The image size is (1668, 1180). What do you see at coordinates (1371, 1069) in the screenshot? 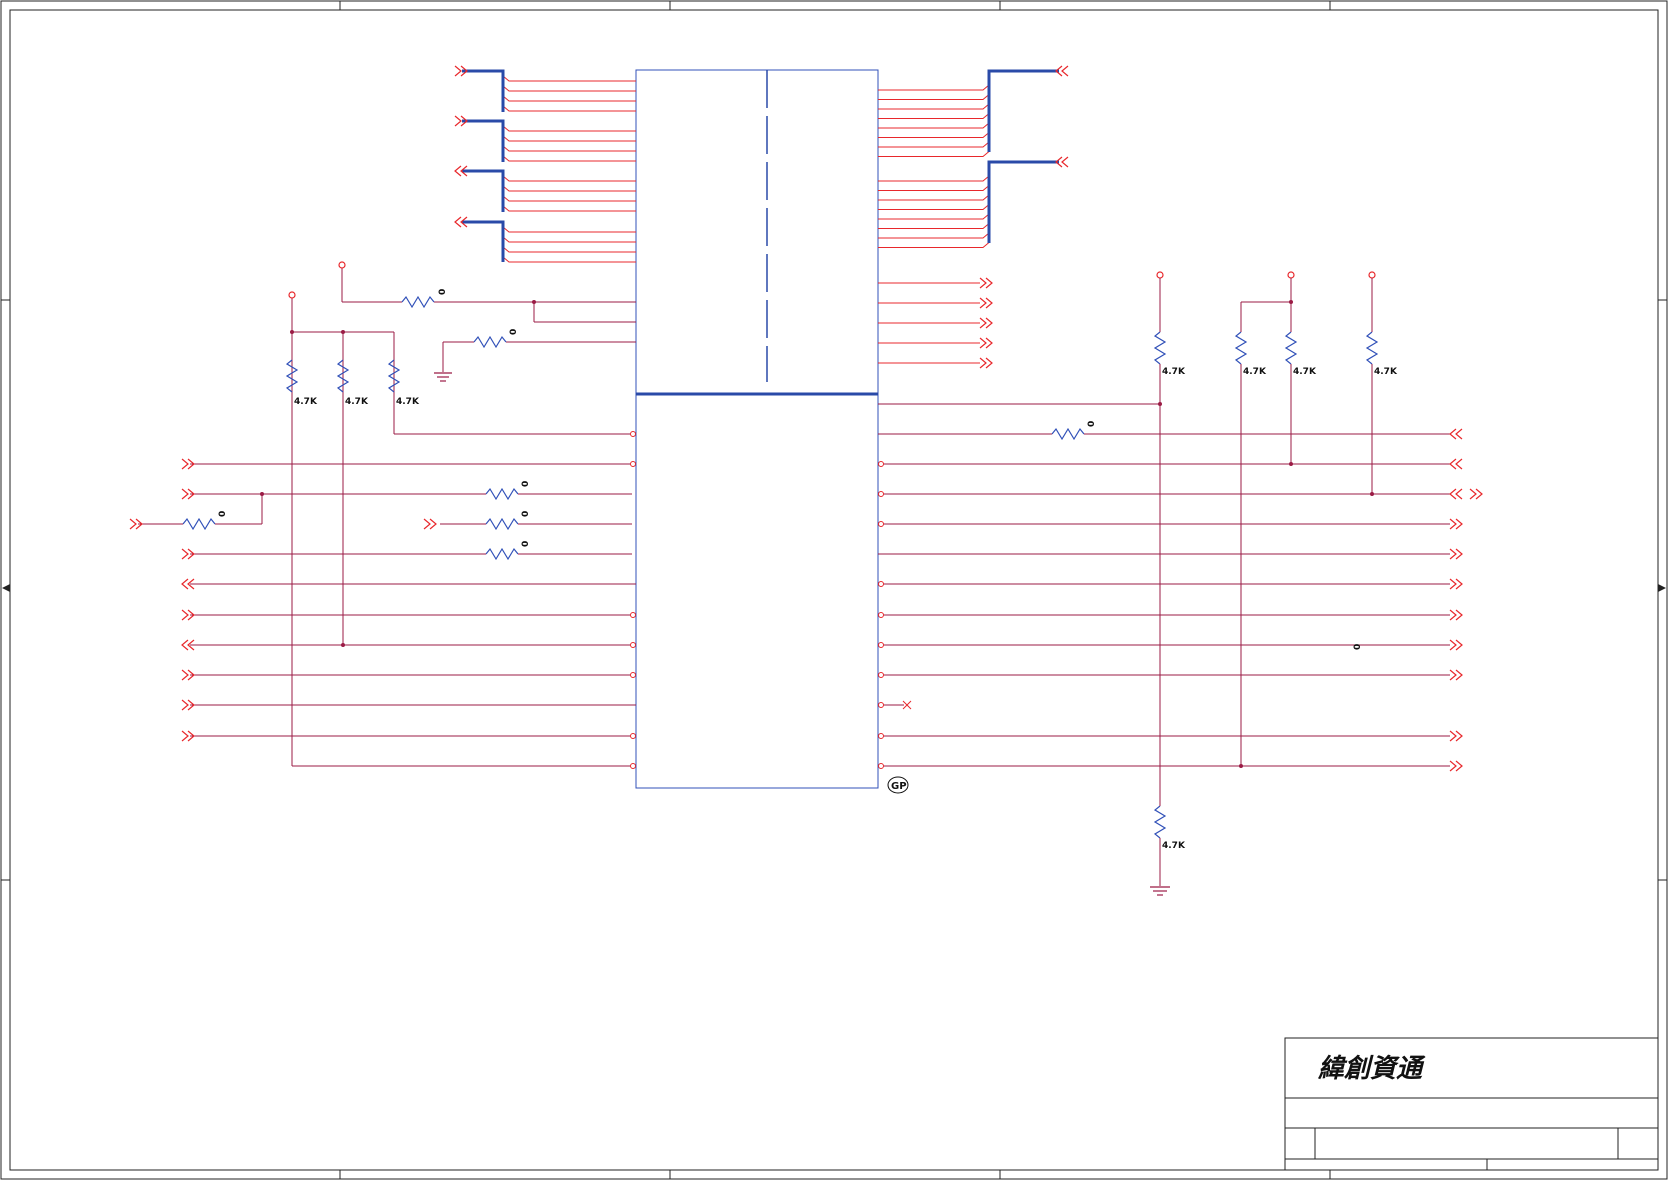
I see `company-name: 緯創資通` at bounding box center [1371, 1069].